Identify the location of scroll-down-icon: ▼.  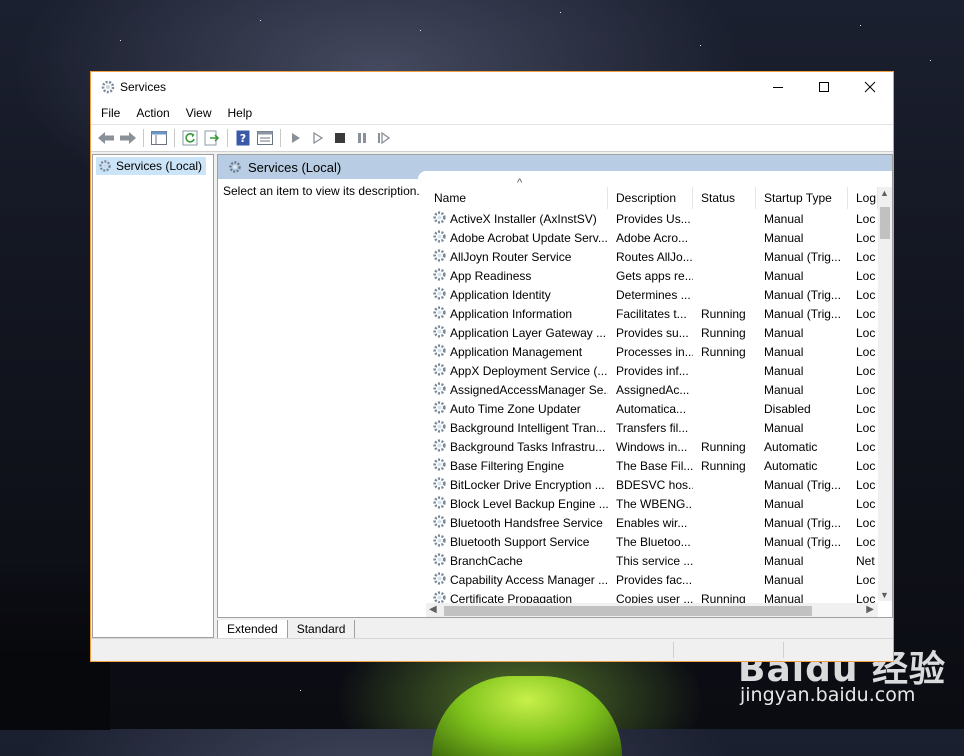
(884, 595).